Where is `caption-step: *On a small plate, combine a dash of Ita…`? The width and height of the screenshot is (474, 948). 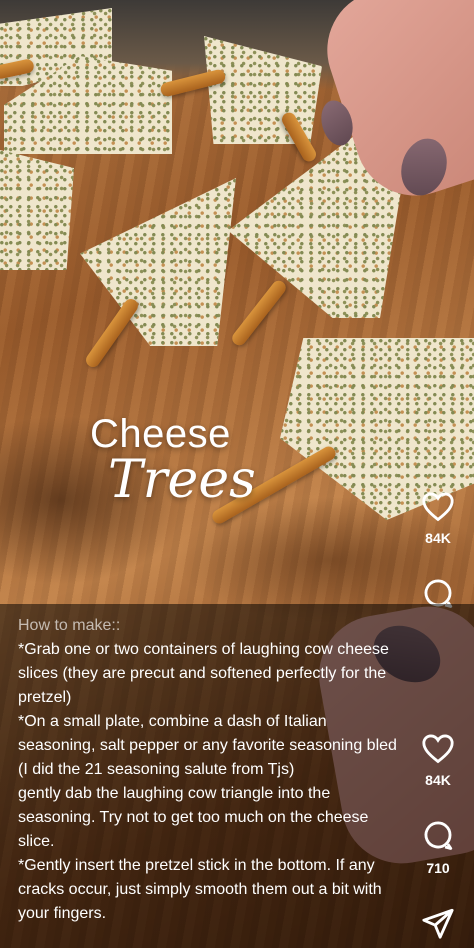
caption-step: *On a small plate, combine a dash of Ita… is located at coordinates (207, 745).